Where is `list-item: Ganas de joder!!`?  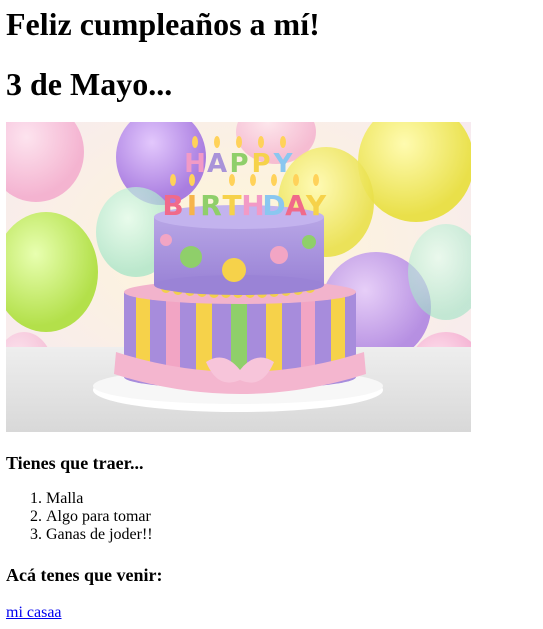
list-item: Ganas de joder!! is located at coordinates (99, 535).